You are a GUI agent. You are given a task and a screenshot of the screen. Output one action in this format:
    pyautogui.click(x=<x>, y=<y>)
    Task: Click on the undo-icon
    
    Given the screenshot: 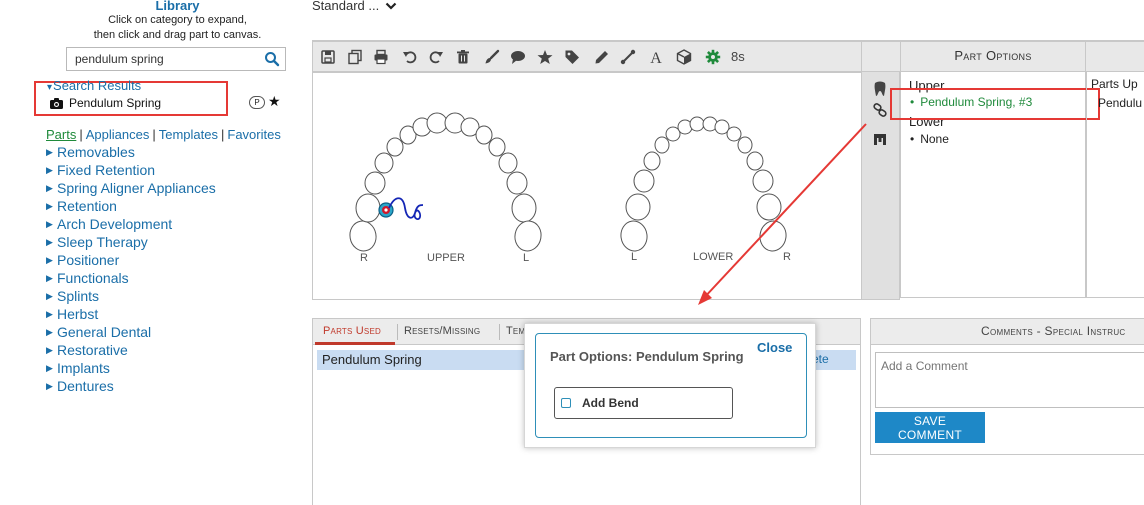 What is the action you would take?
    pyautogui.click(x=410, y=57)
    